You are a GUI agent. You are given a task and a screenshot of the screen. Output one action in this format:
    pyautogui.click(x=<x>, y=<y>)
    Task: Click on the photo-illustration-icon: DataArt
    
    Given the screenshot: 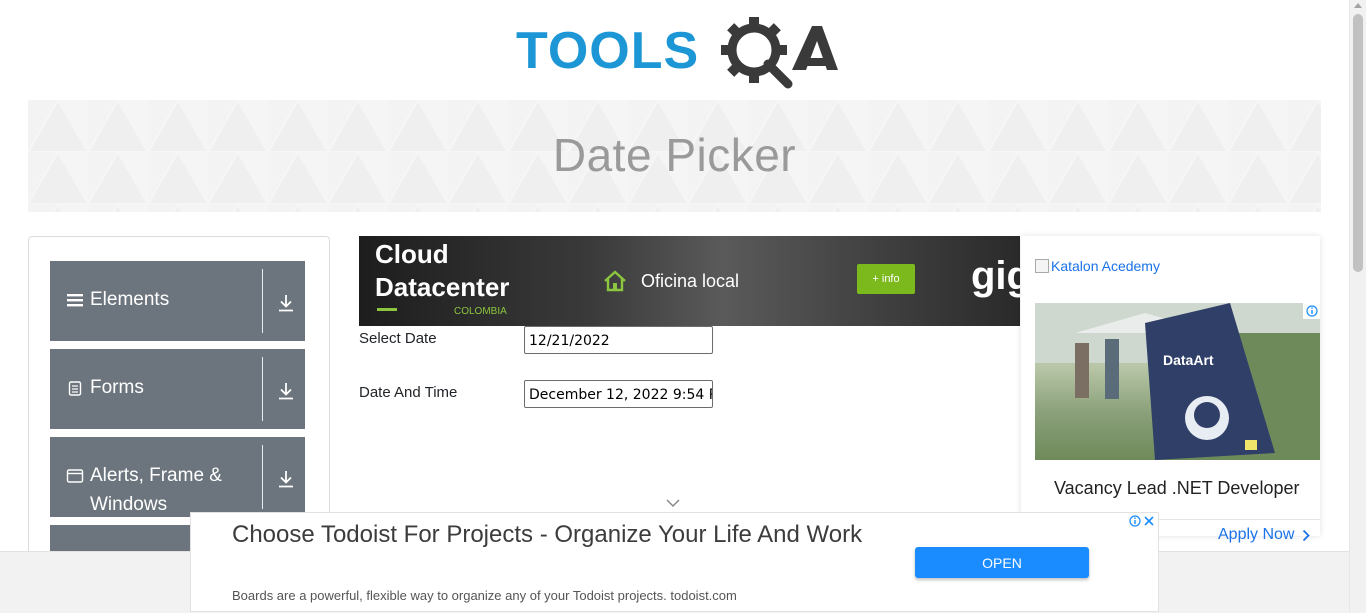 What is the action you would take?
    pyautogui.click(x=1177, y=381)
    